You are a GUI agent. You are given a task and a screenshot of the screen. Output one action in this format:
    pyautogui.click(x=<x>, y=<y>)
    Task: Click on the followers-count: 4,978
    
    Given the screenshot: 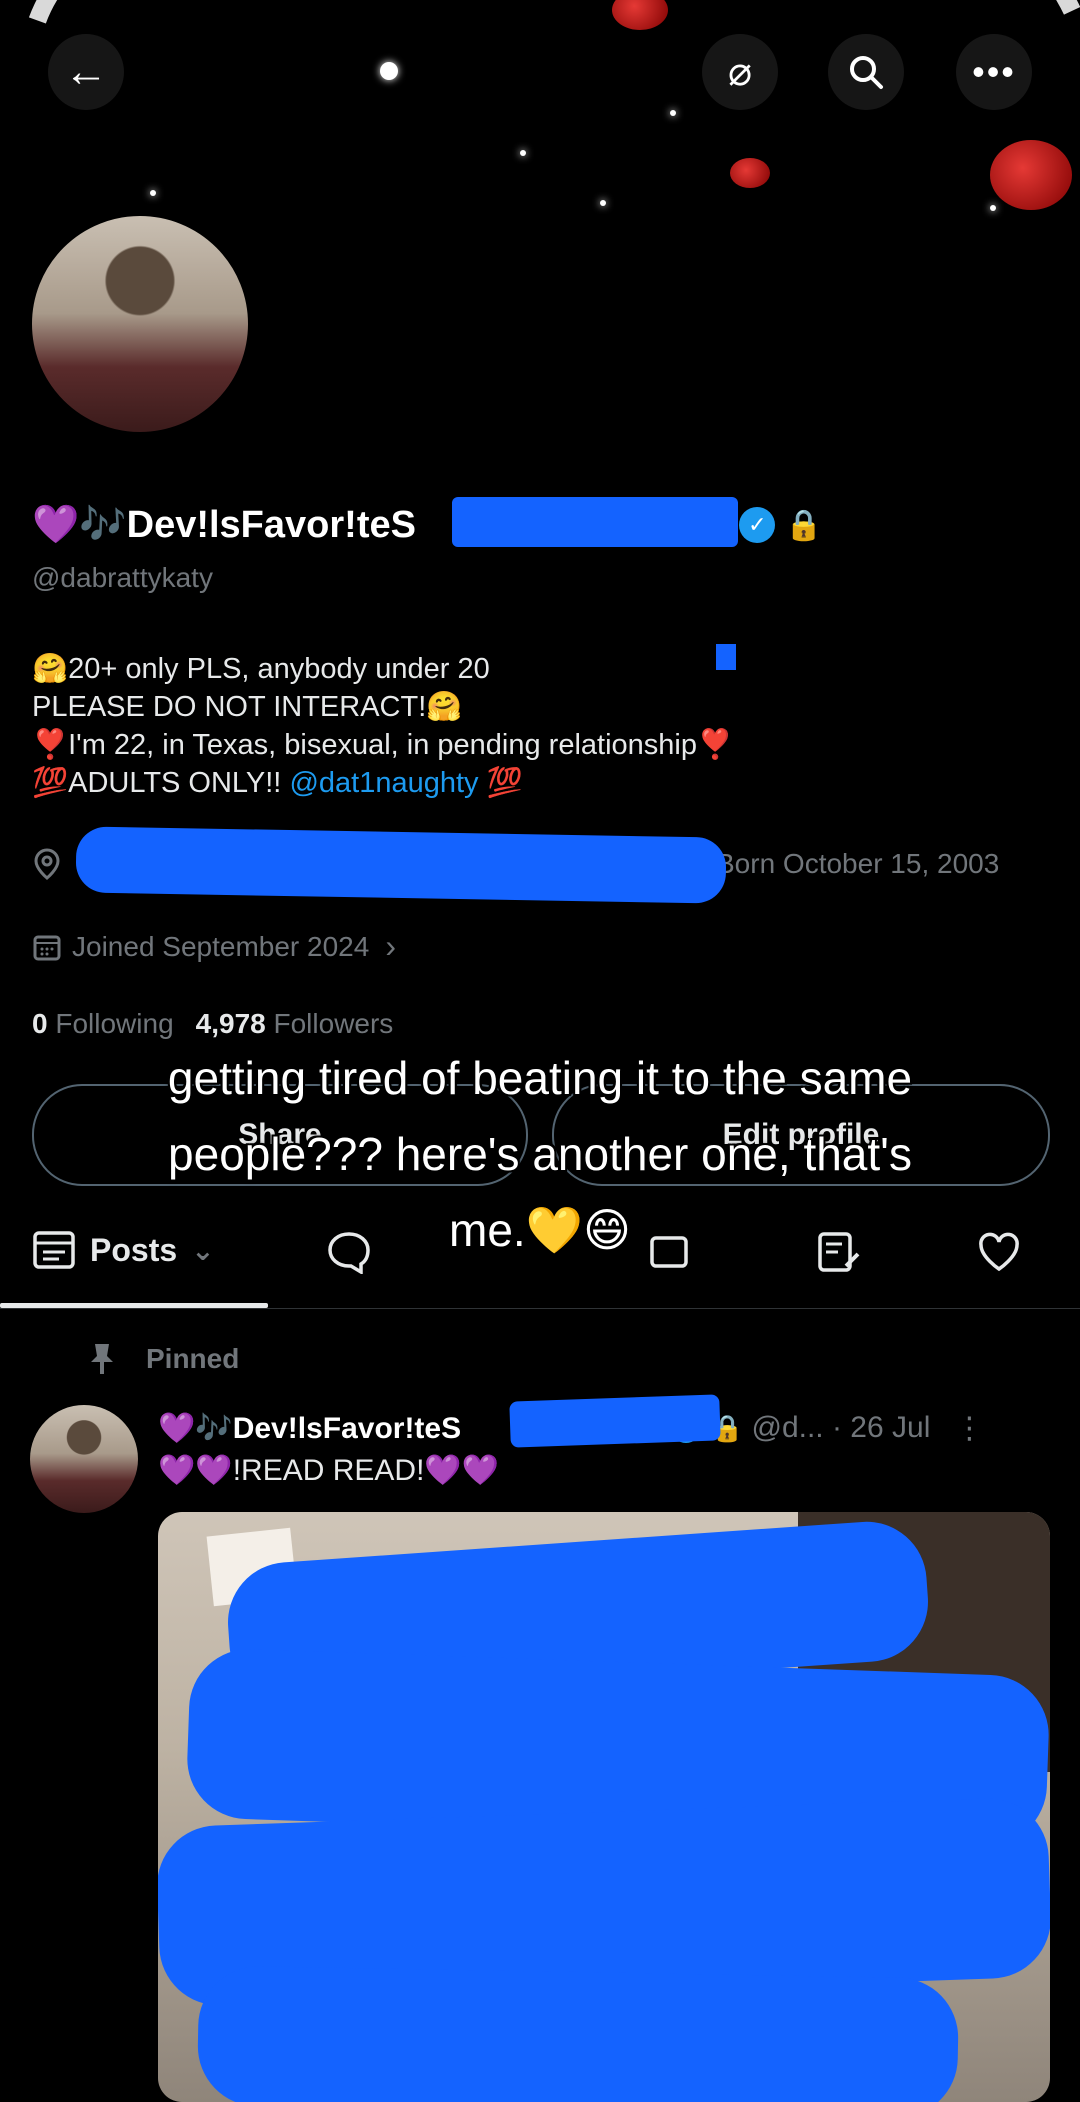 What is the action you would take?
    pyautogui.click(x=230, y=1023)
    